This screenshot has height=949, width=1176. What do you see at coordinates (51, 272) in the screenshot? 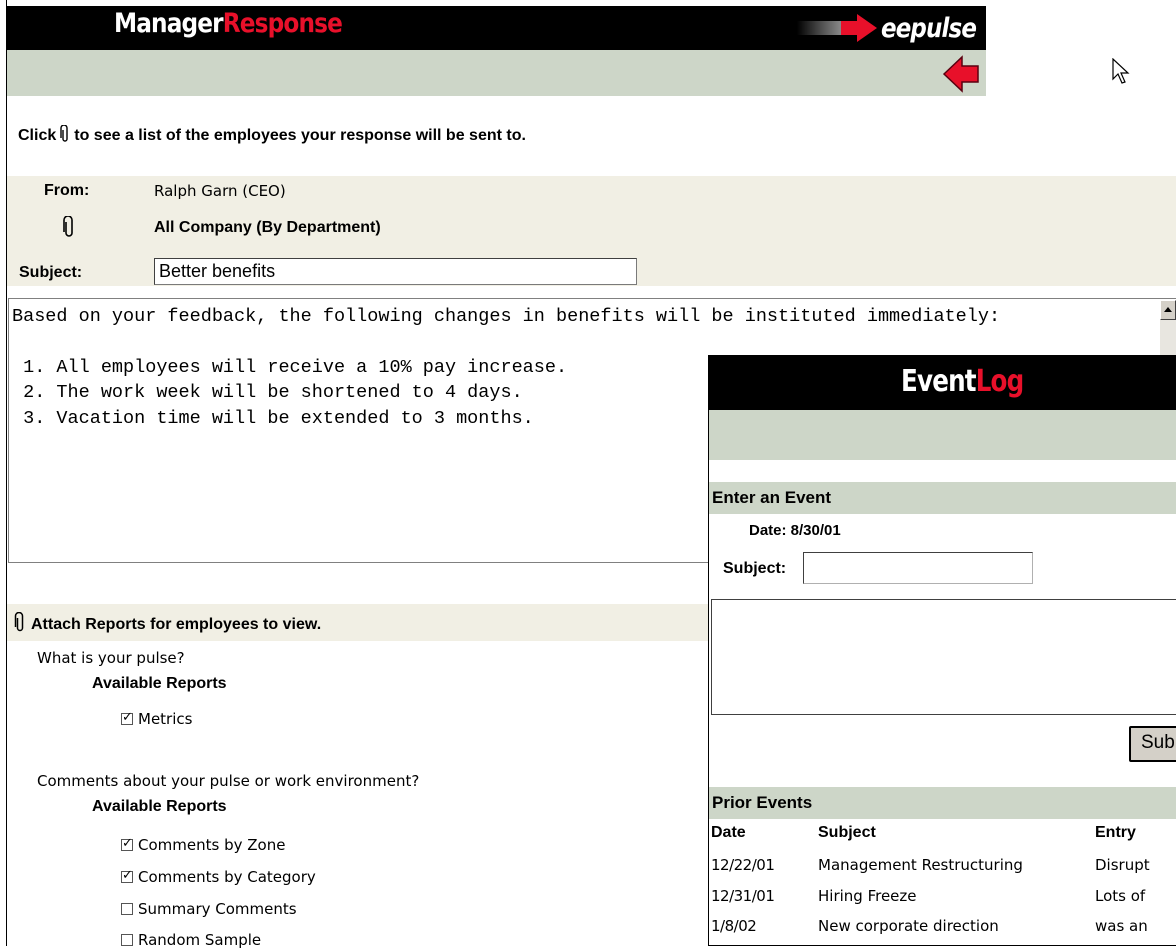
I see `subject-label: Subject:` at bounding box center [51, 272].